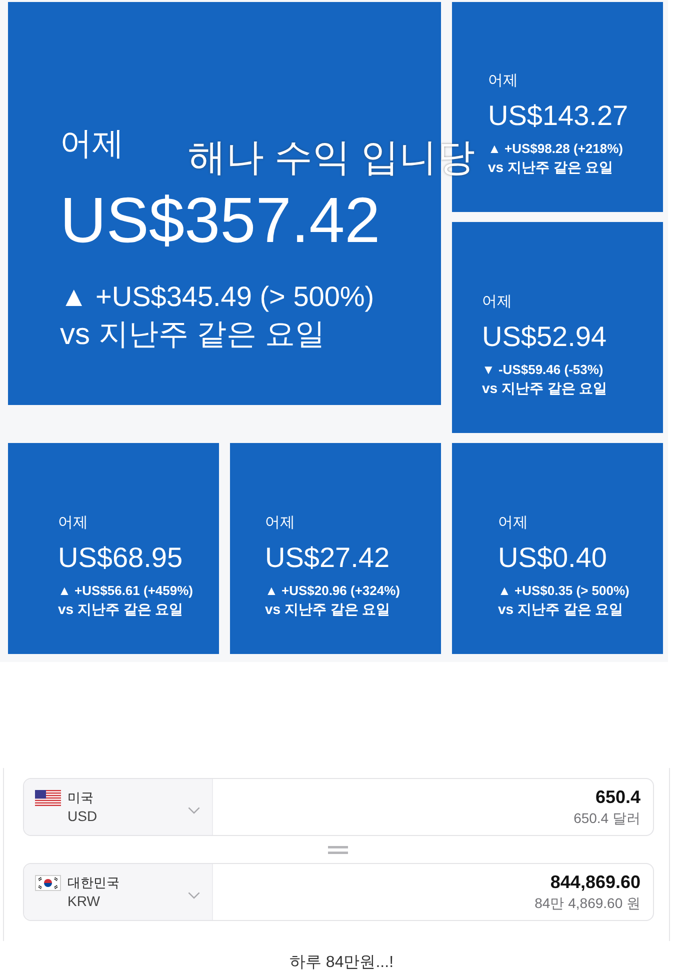  What do you see at coordinates (47, 798) in the screenshot?
I see `us-flag-icon` at bounding box center [47, 798].